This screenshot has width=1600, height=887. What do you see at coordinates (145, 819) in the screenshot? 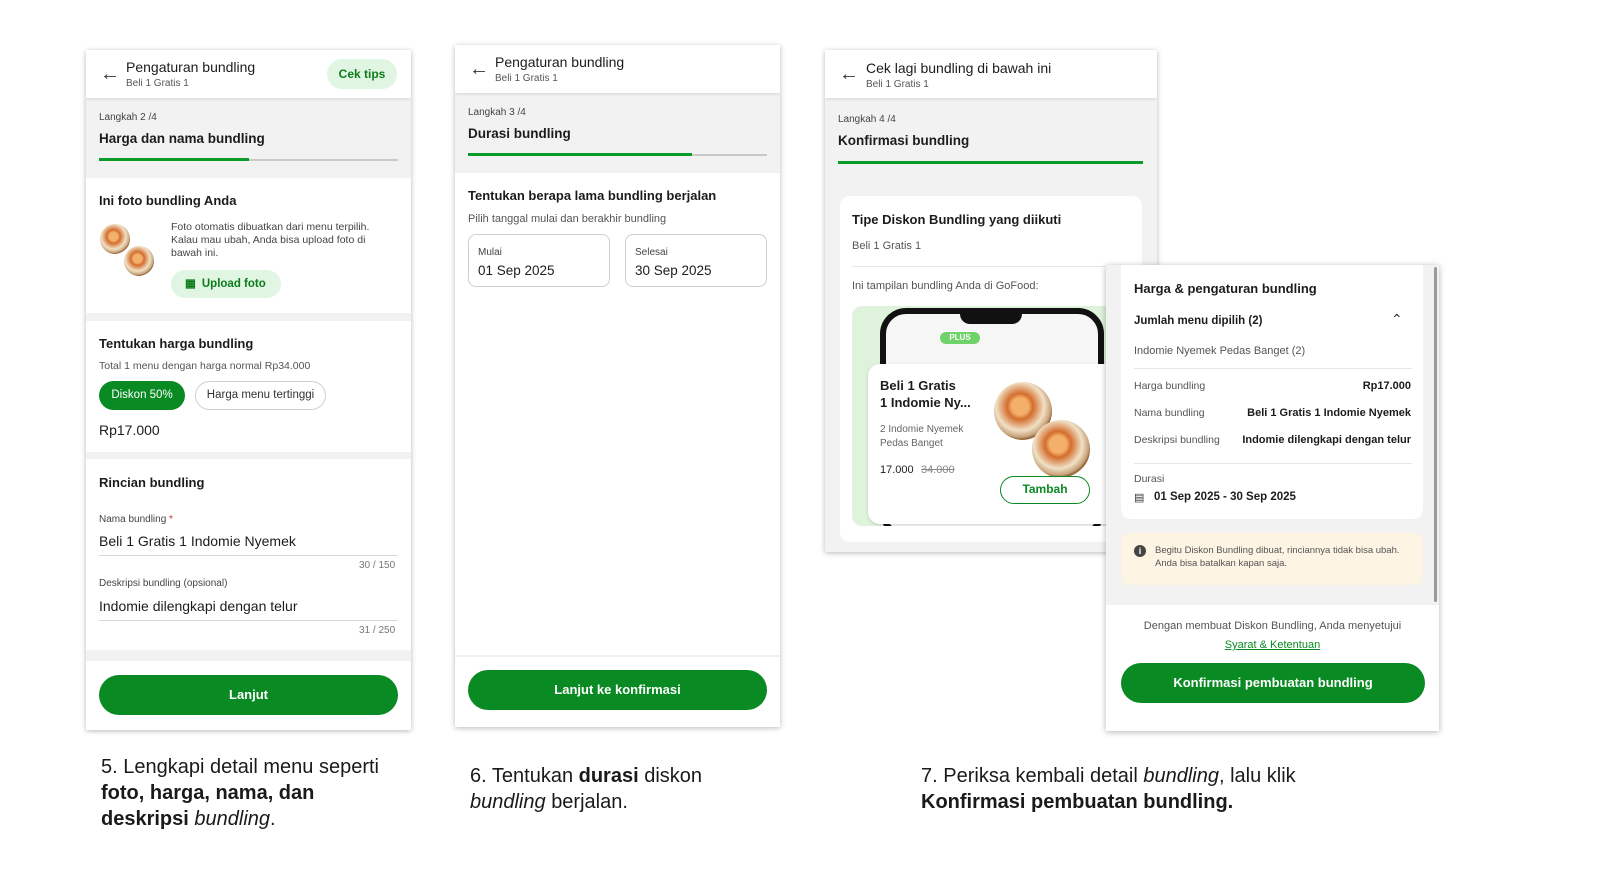
I see `caption-bold-text: deskripsi` at bounding box center [145, 819].